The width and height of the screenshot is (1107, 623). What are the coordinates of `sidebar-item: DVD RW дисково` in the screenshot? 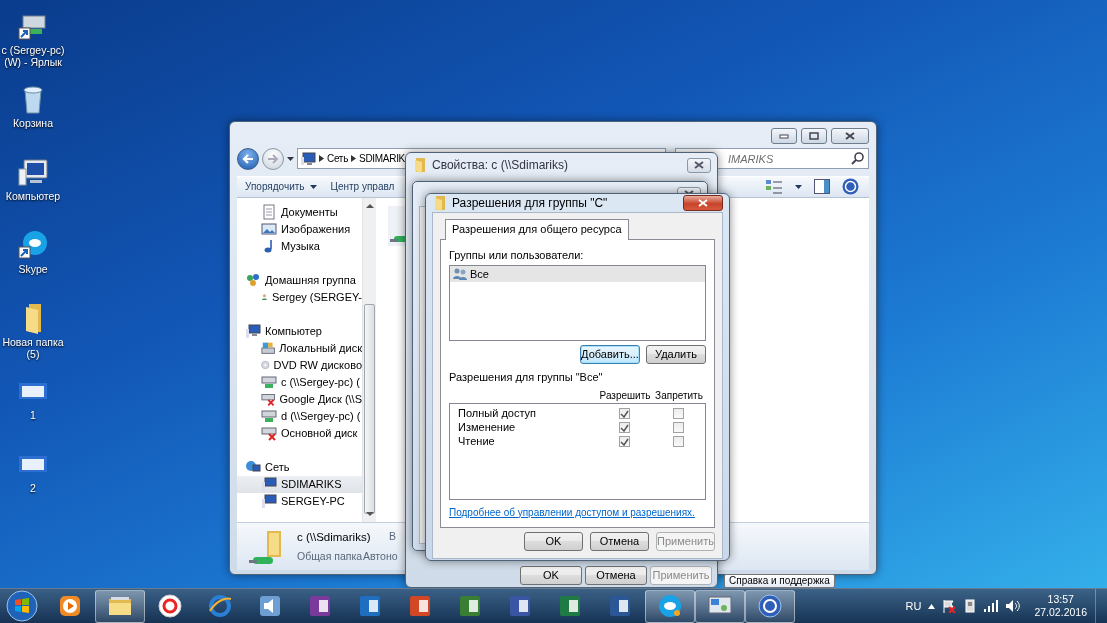 It's located at (303, 365).